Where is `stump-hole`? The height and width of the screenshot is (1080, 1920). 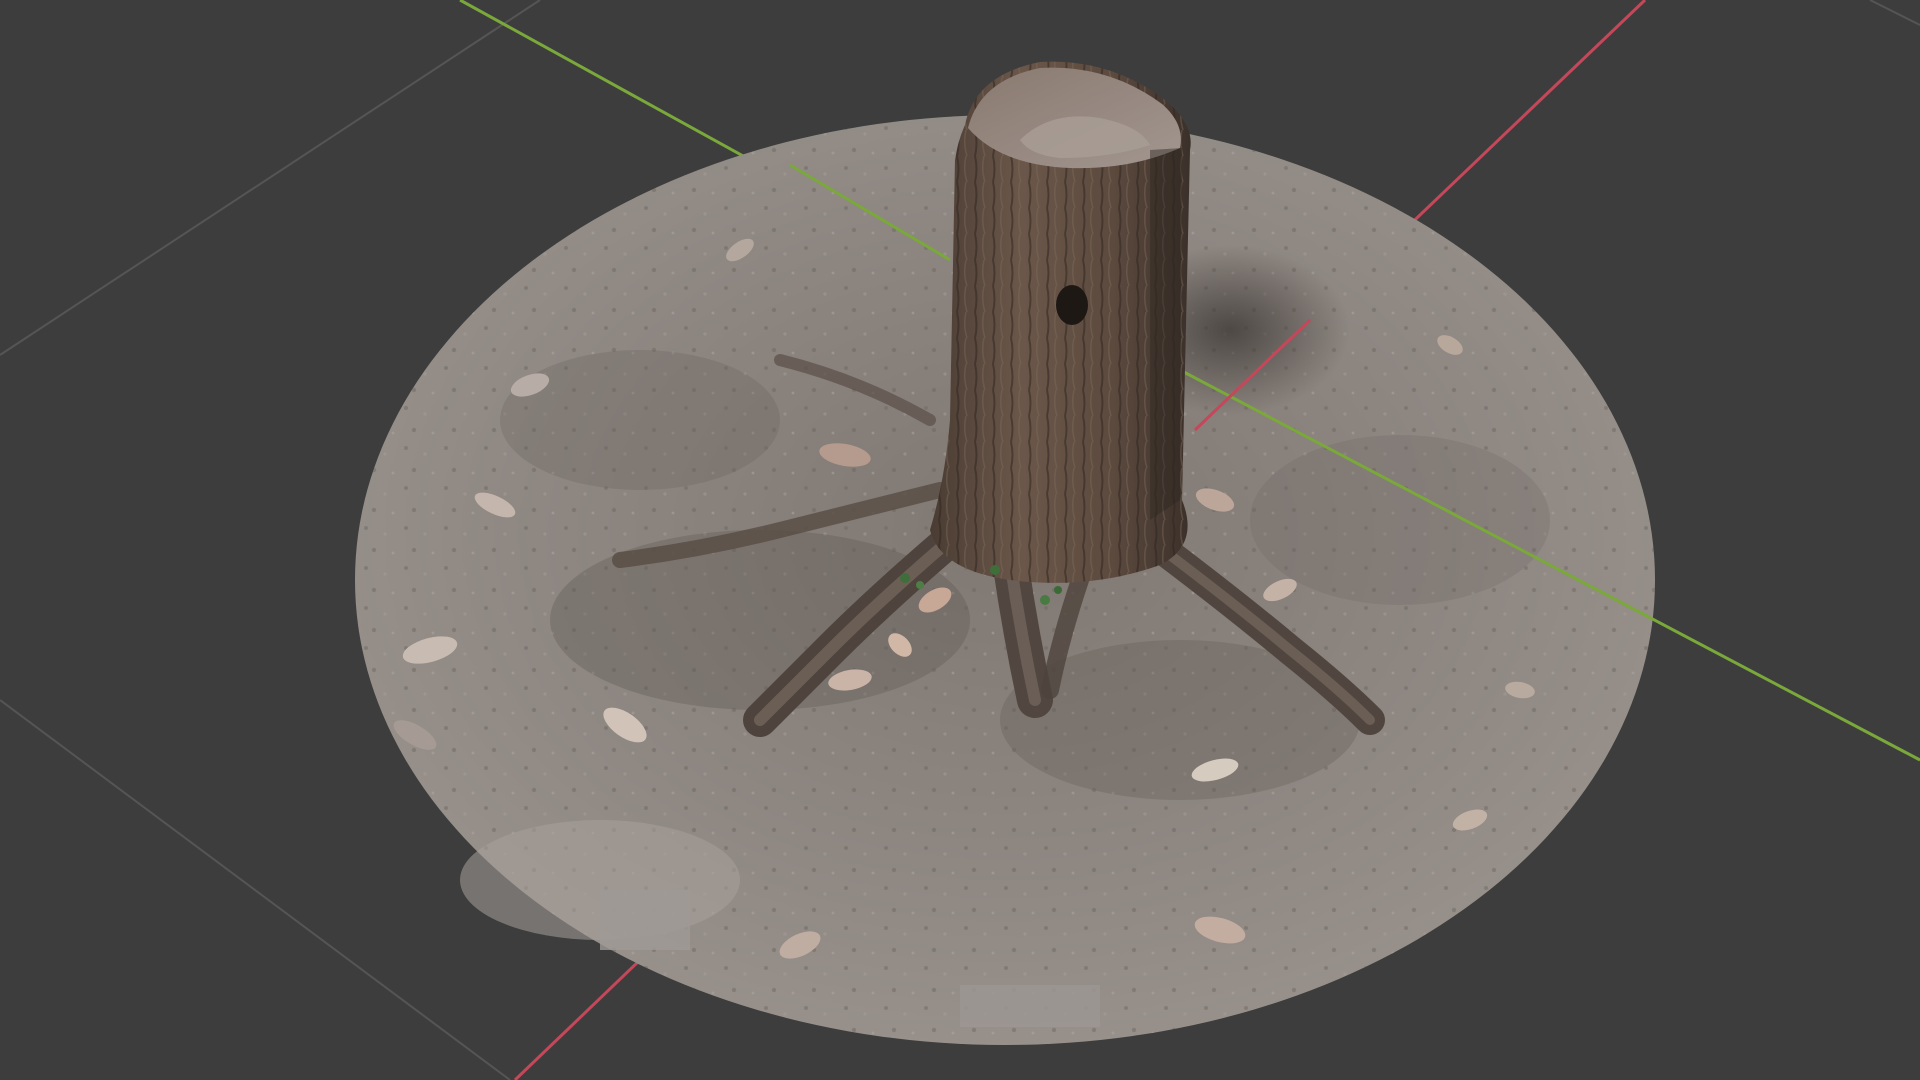 stump-hole is located at coordinates (1072, 305).